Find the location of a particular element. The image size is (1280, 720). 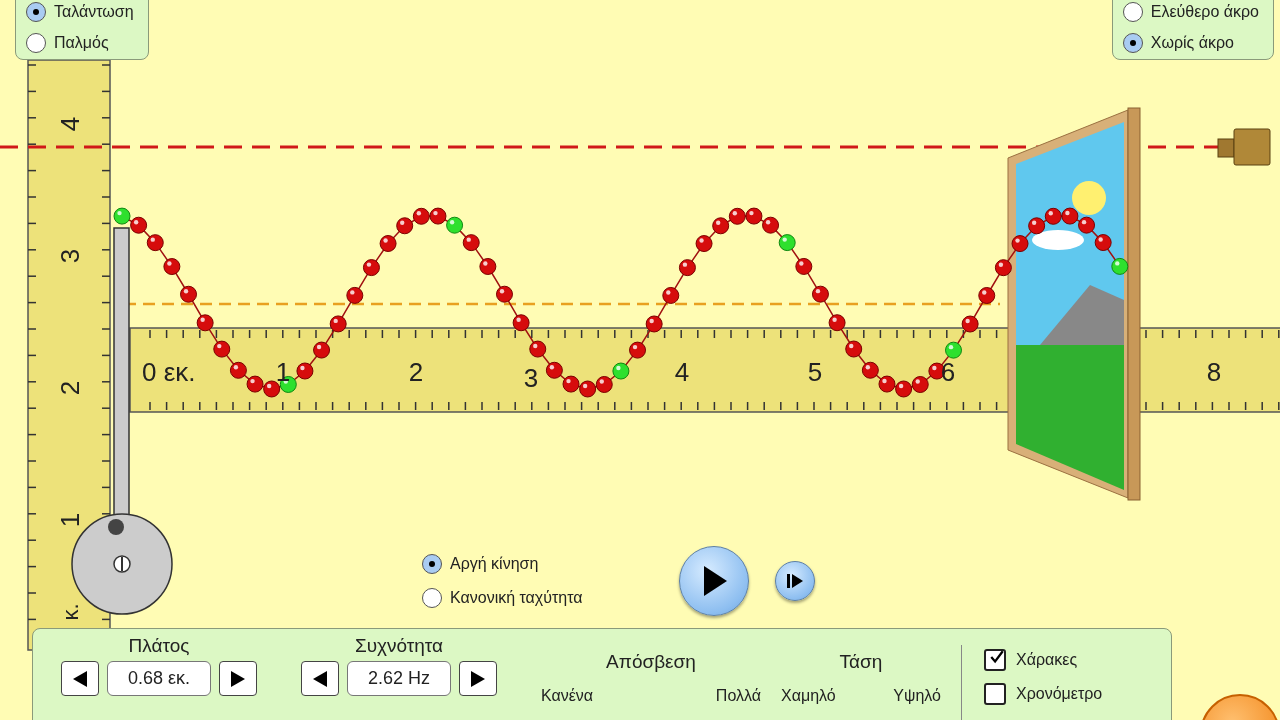

mode-radio-label: Παλμός is located at coordinates (81, 43).